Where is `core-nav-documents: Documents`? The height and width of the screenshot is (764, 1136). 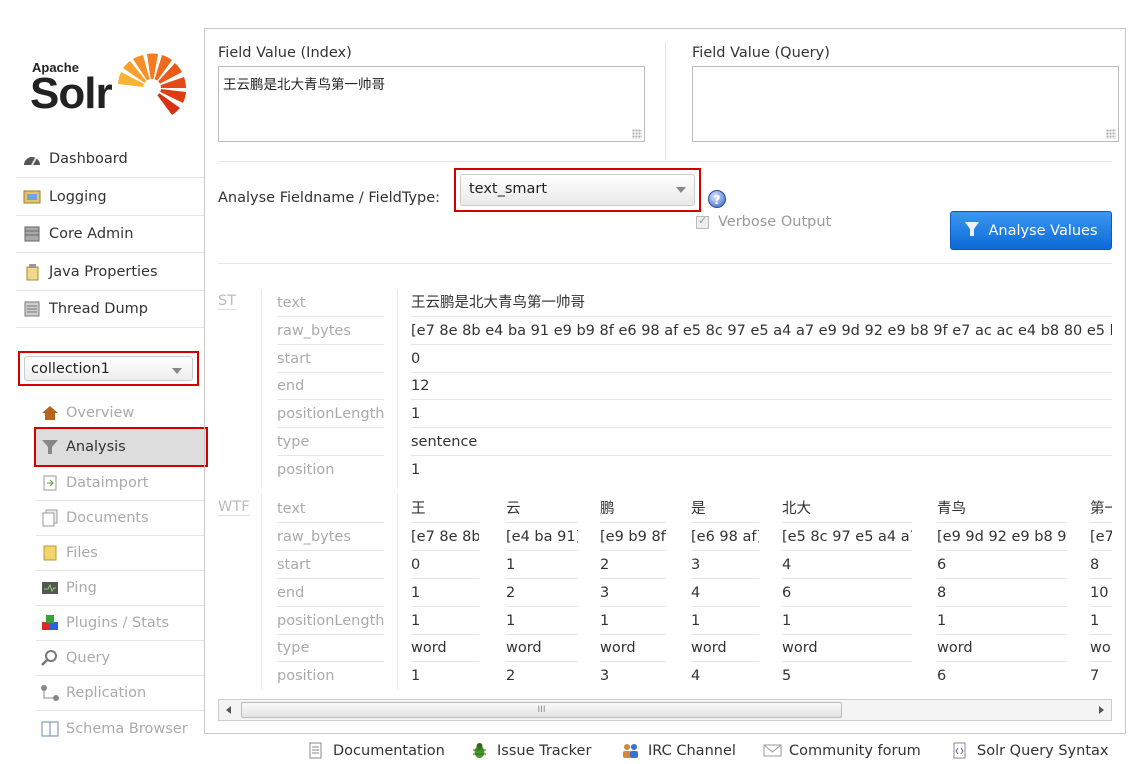
core-nav-documents: Documents is located at coordinates (120, 518).